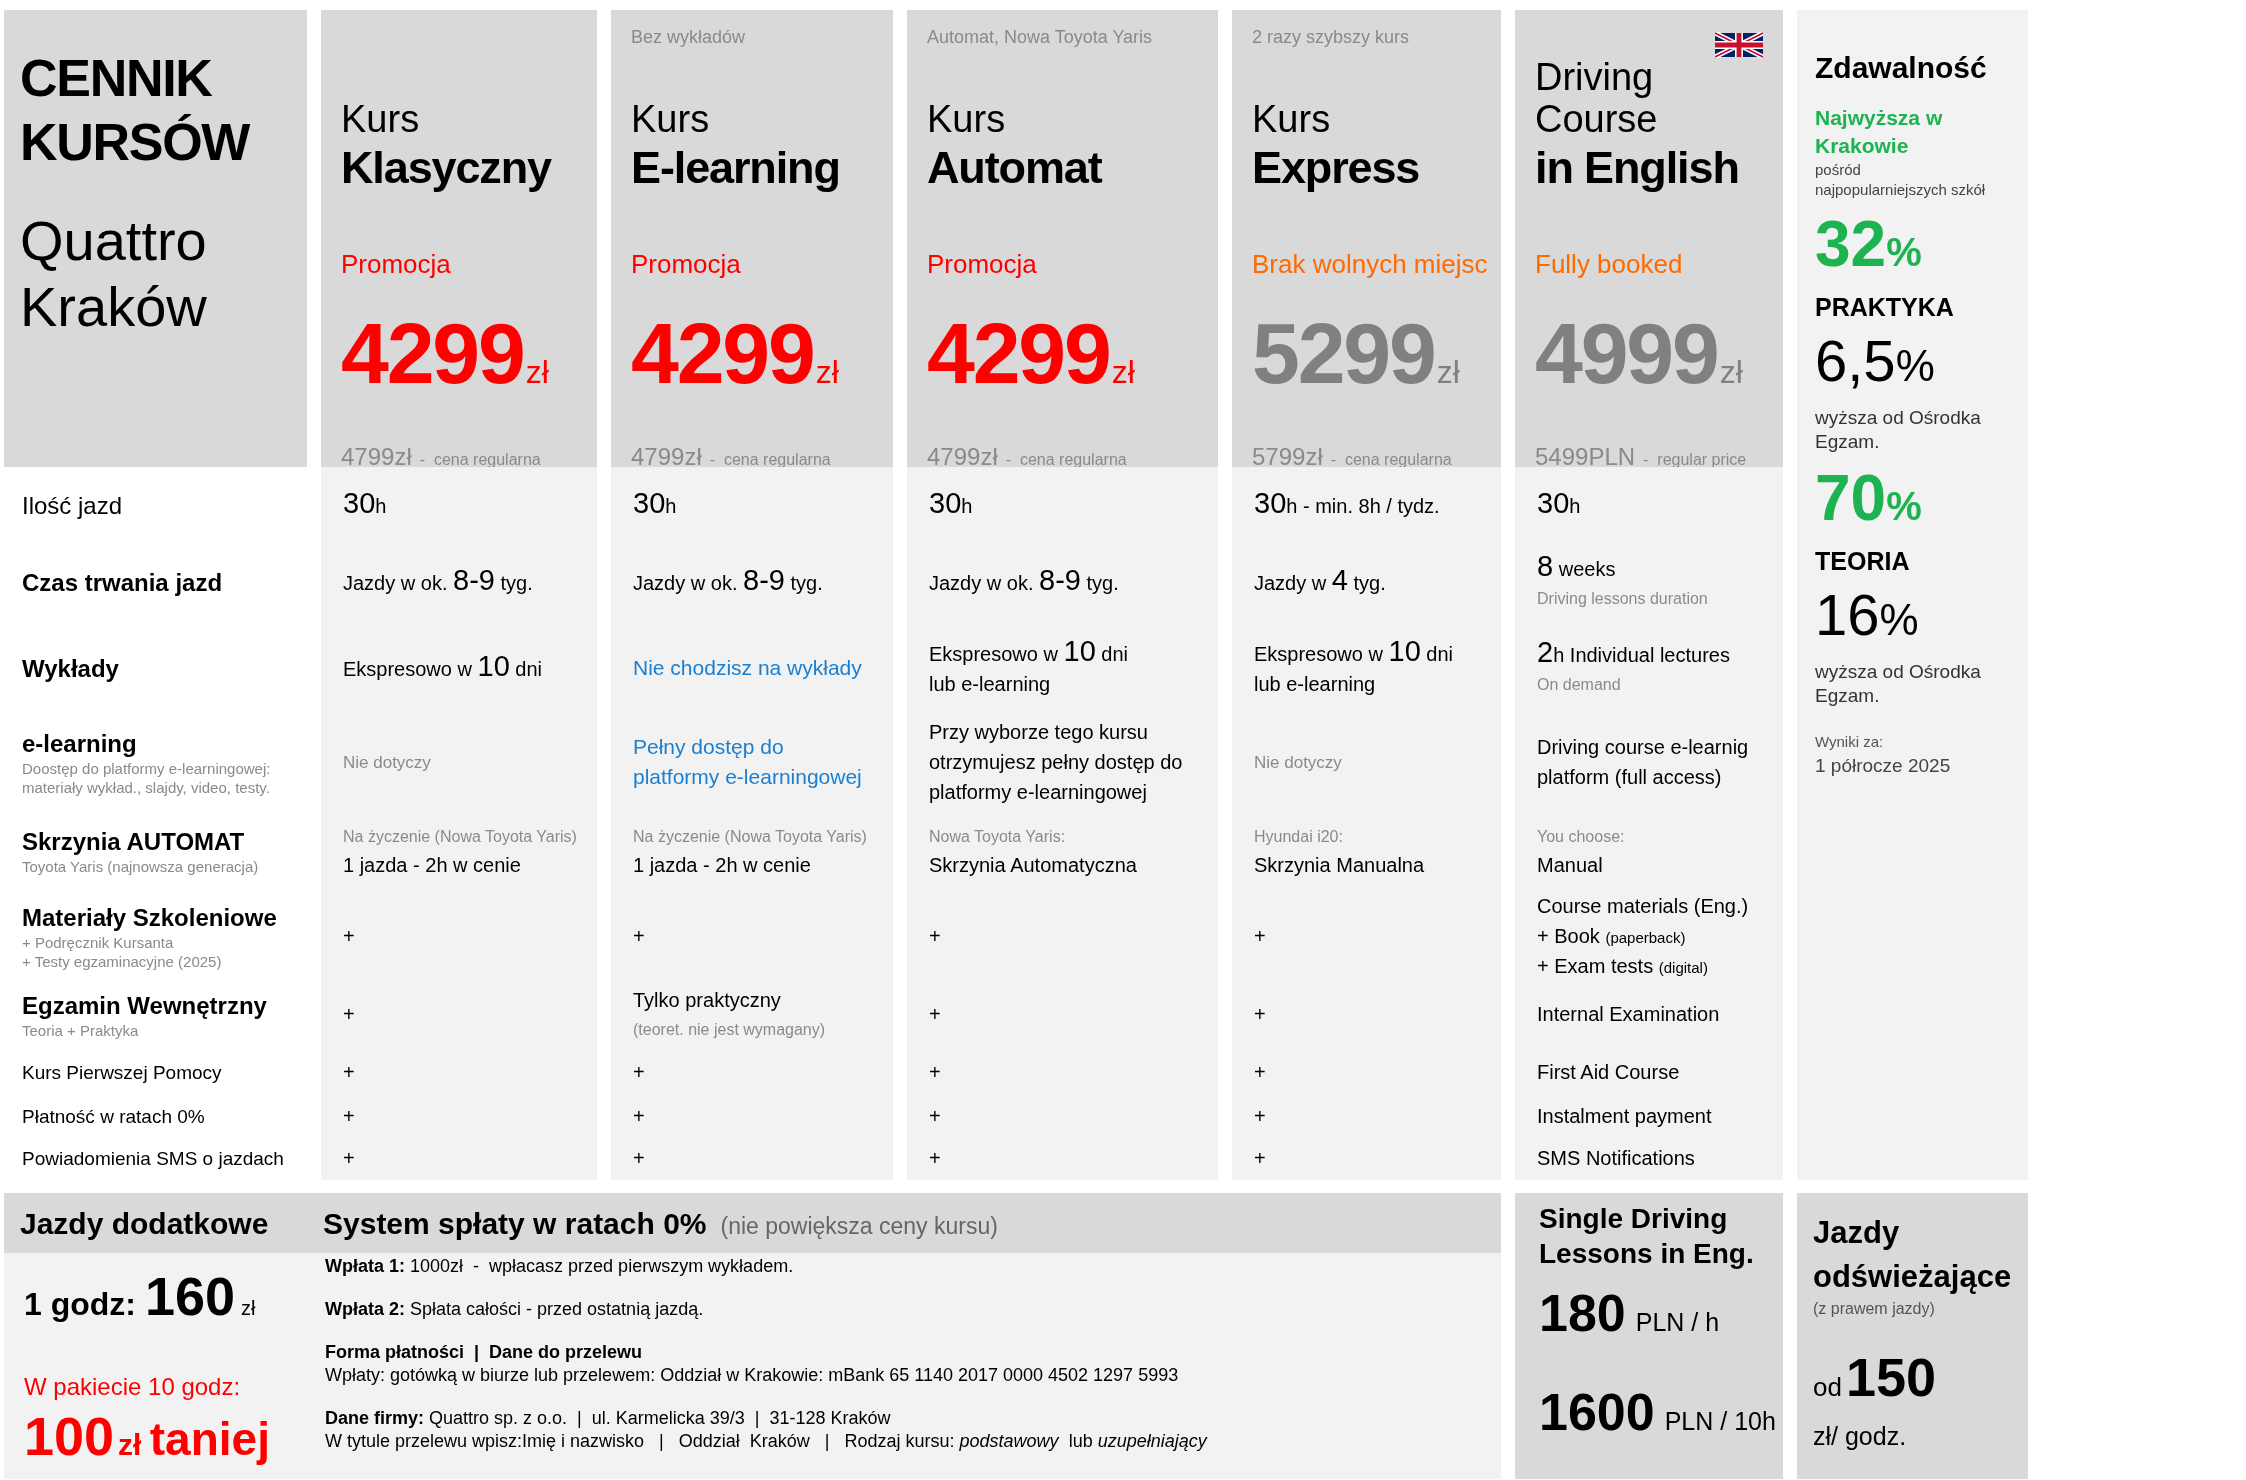 The height and width of the screenshot is (1480, 2246). Describe the element at coordinates (1863, 561) in the screenshot. I see `category-label: TEORIA` at that location.